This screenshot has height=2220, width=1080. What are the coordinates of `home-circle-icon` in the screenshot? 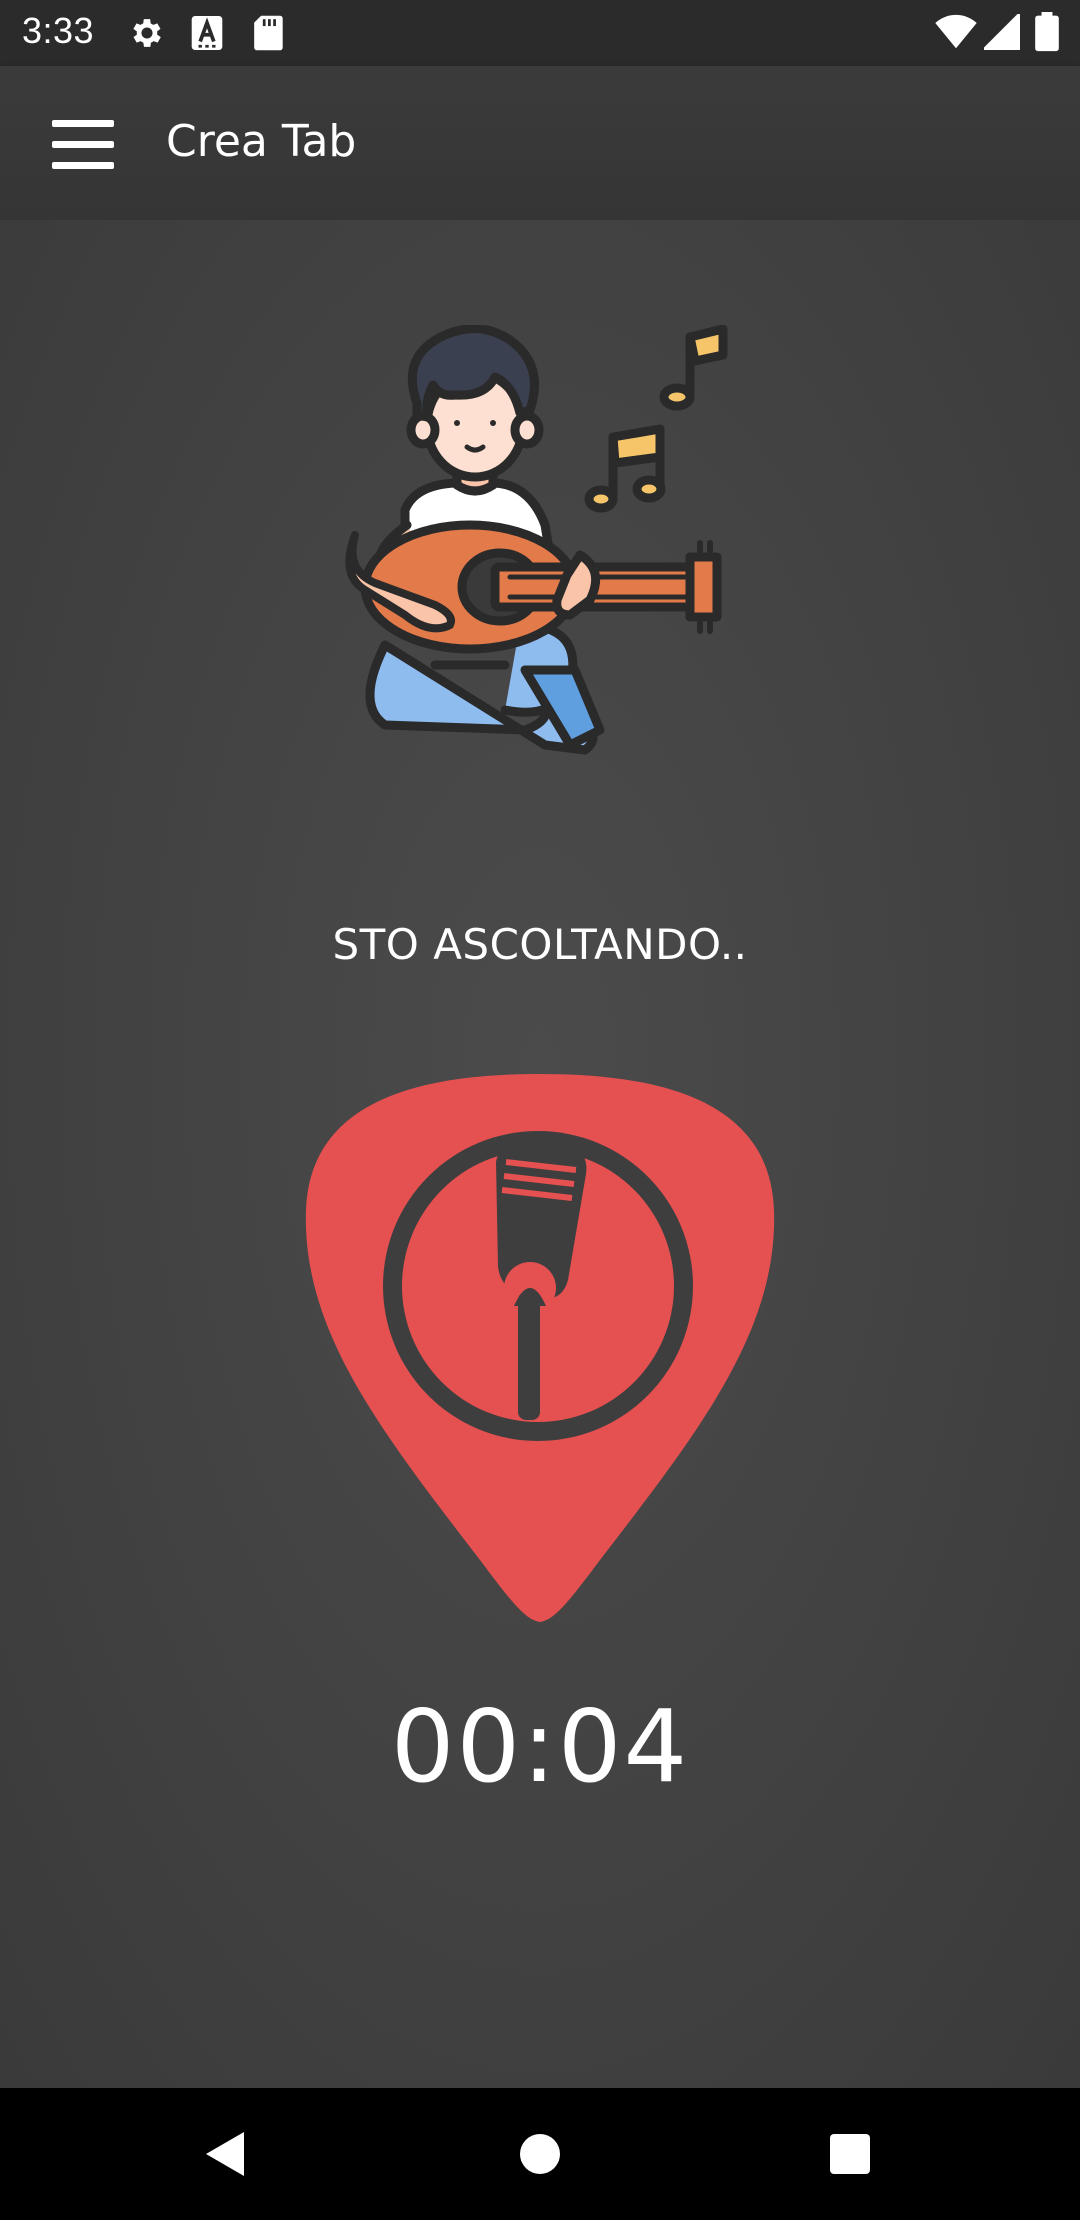 It's located at (540, 2154).